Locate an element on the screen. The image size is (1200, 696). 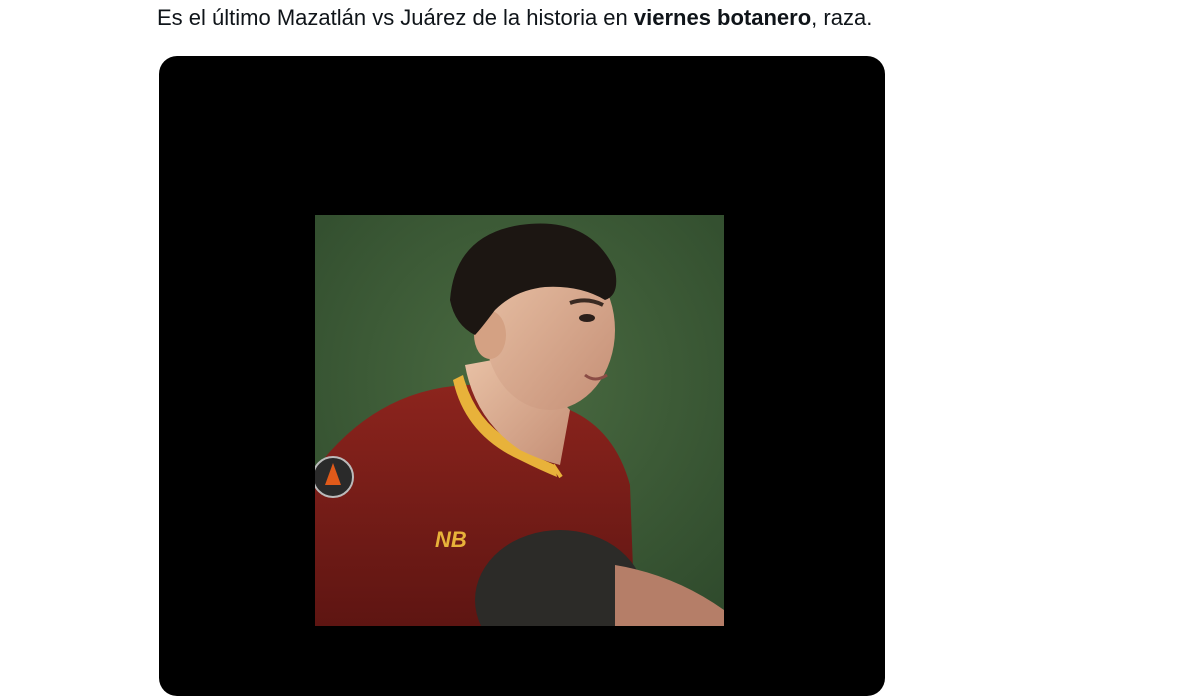
tweet-text-part2: , raza. is located at coordinates (842, 17).